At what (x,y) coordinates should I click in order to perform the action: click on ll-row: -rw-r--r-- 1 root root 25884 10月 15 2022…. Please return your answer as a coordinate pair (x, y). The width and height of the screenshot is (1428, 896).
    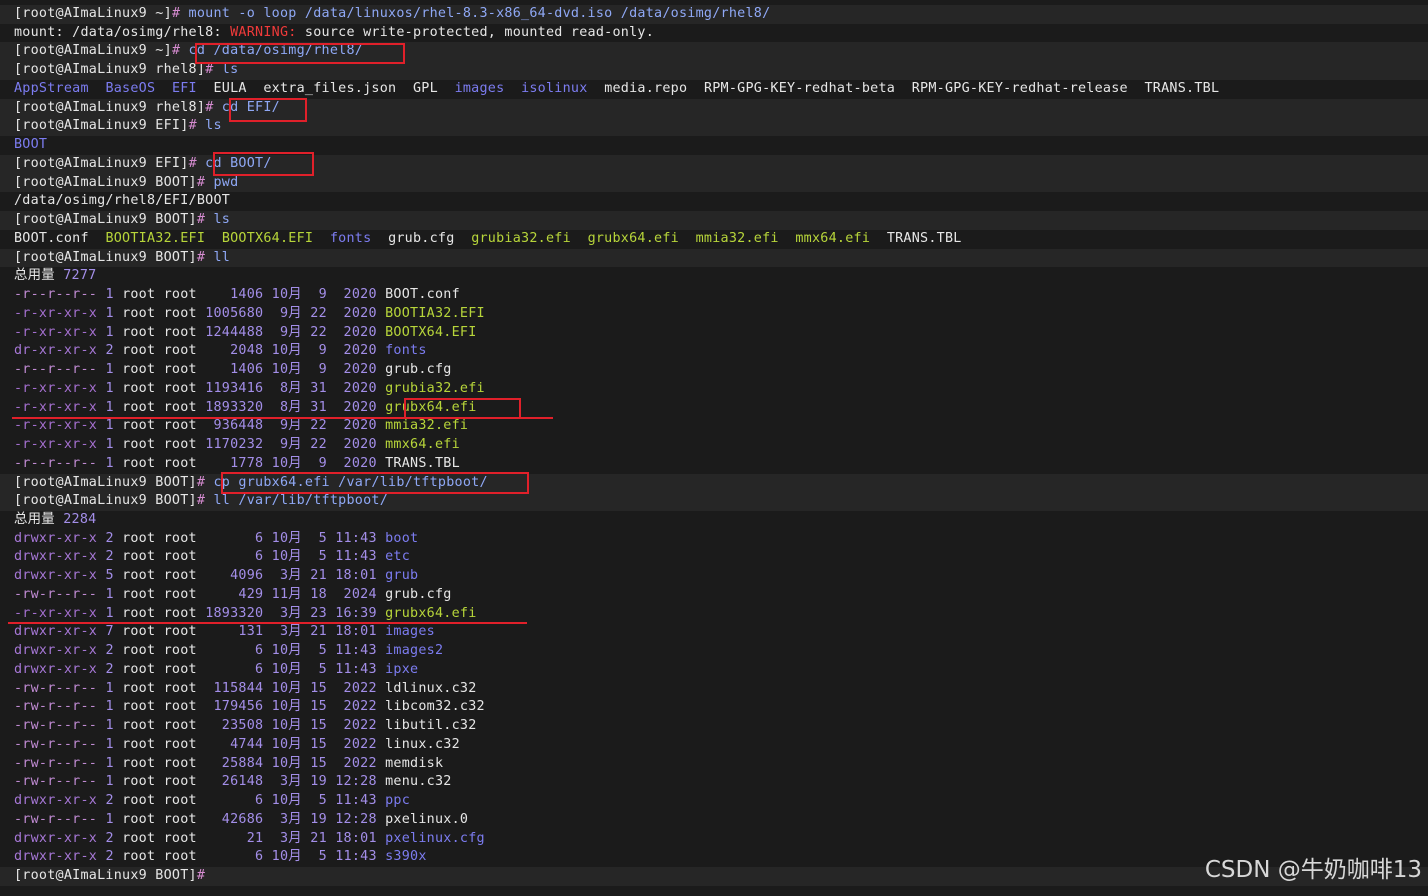
    Looking at the image, I should click on (228, 764).